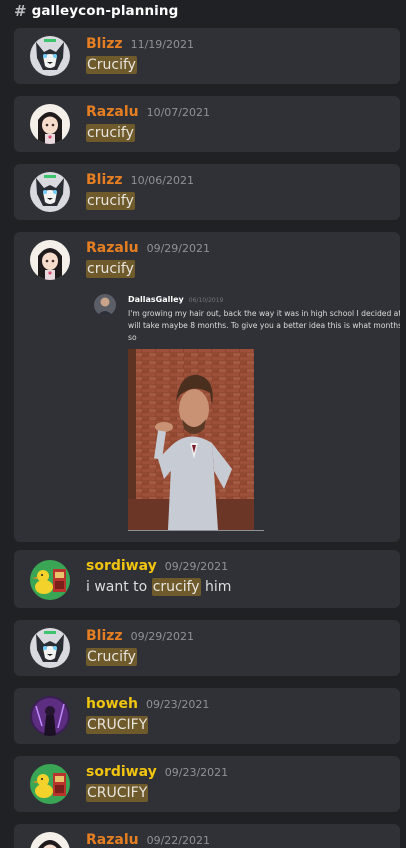 Image resolution: width=406 pixels, height=848 pixels. I want to click on channel-name: galleycon-planning, so click(105, 11).